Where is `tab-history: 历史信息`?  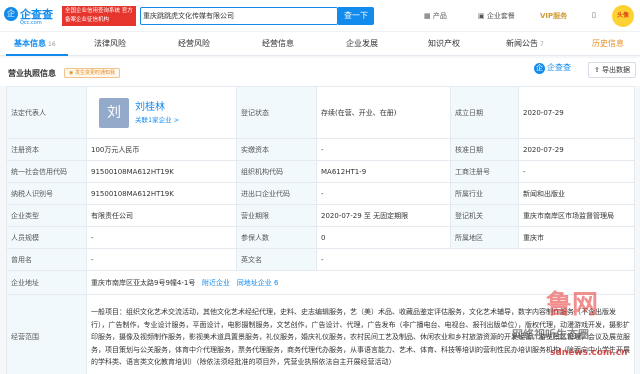
tab-history: 历史信息 is located at coordinates (608, 43).